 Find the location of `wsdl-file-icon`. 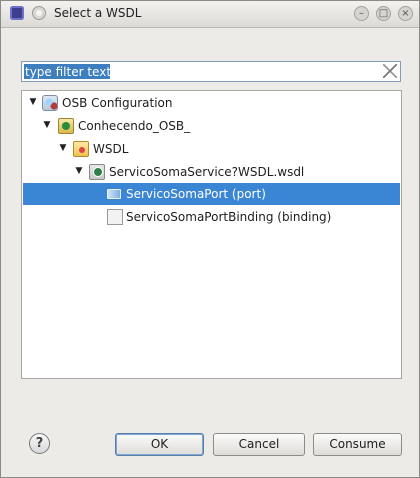

wsdl-file-icon is located at coordinates (97, 172).